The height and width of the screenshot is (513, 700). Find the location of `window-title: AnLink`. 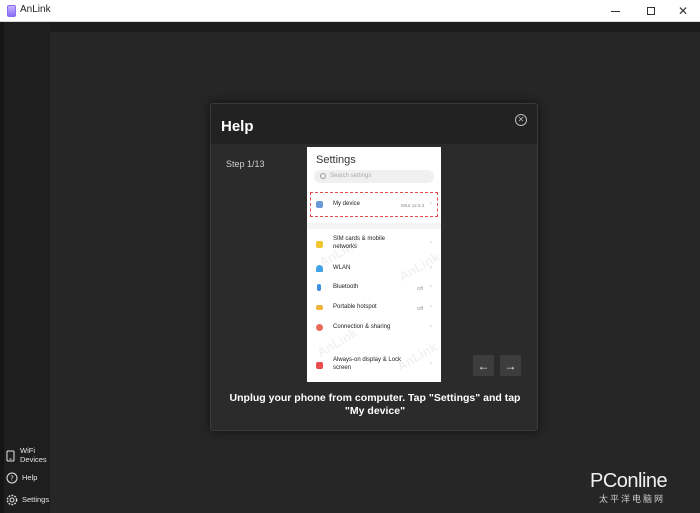

window-title: AnLink is located at coordinates (35, 9).